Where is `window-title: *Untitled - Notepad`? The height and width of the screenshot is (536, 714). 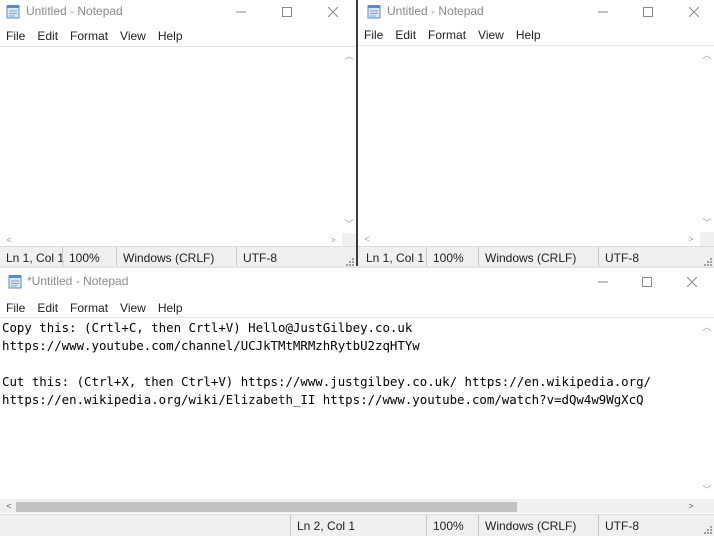
window-title: *Untitled - Notepad is located at coordinates (78, 281).